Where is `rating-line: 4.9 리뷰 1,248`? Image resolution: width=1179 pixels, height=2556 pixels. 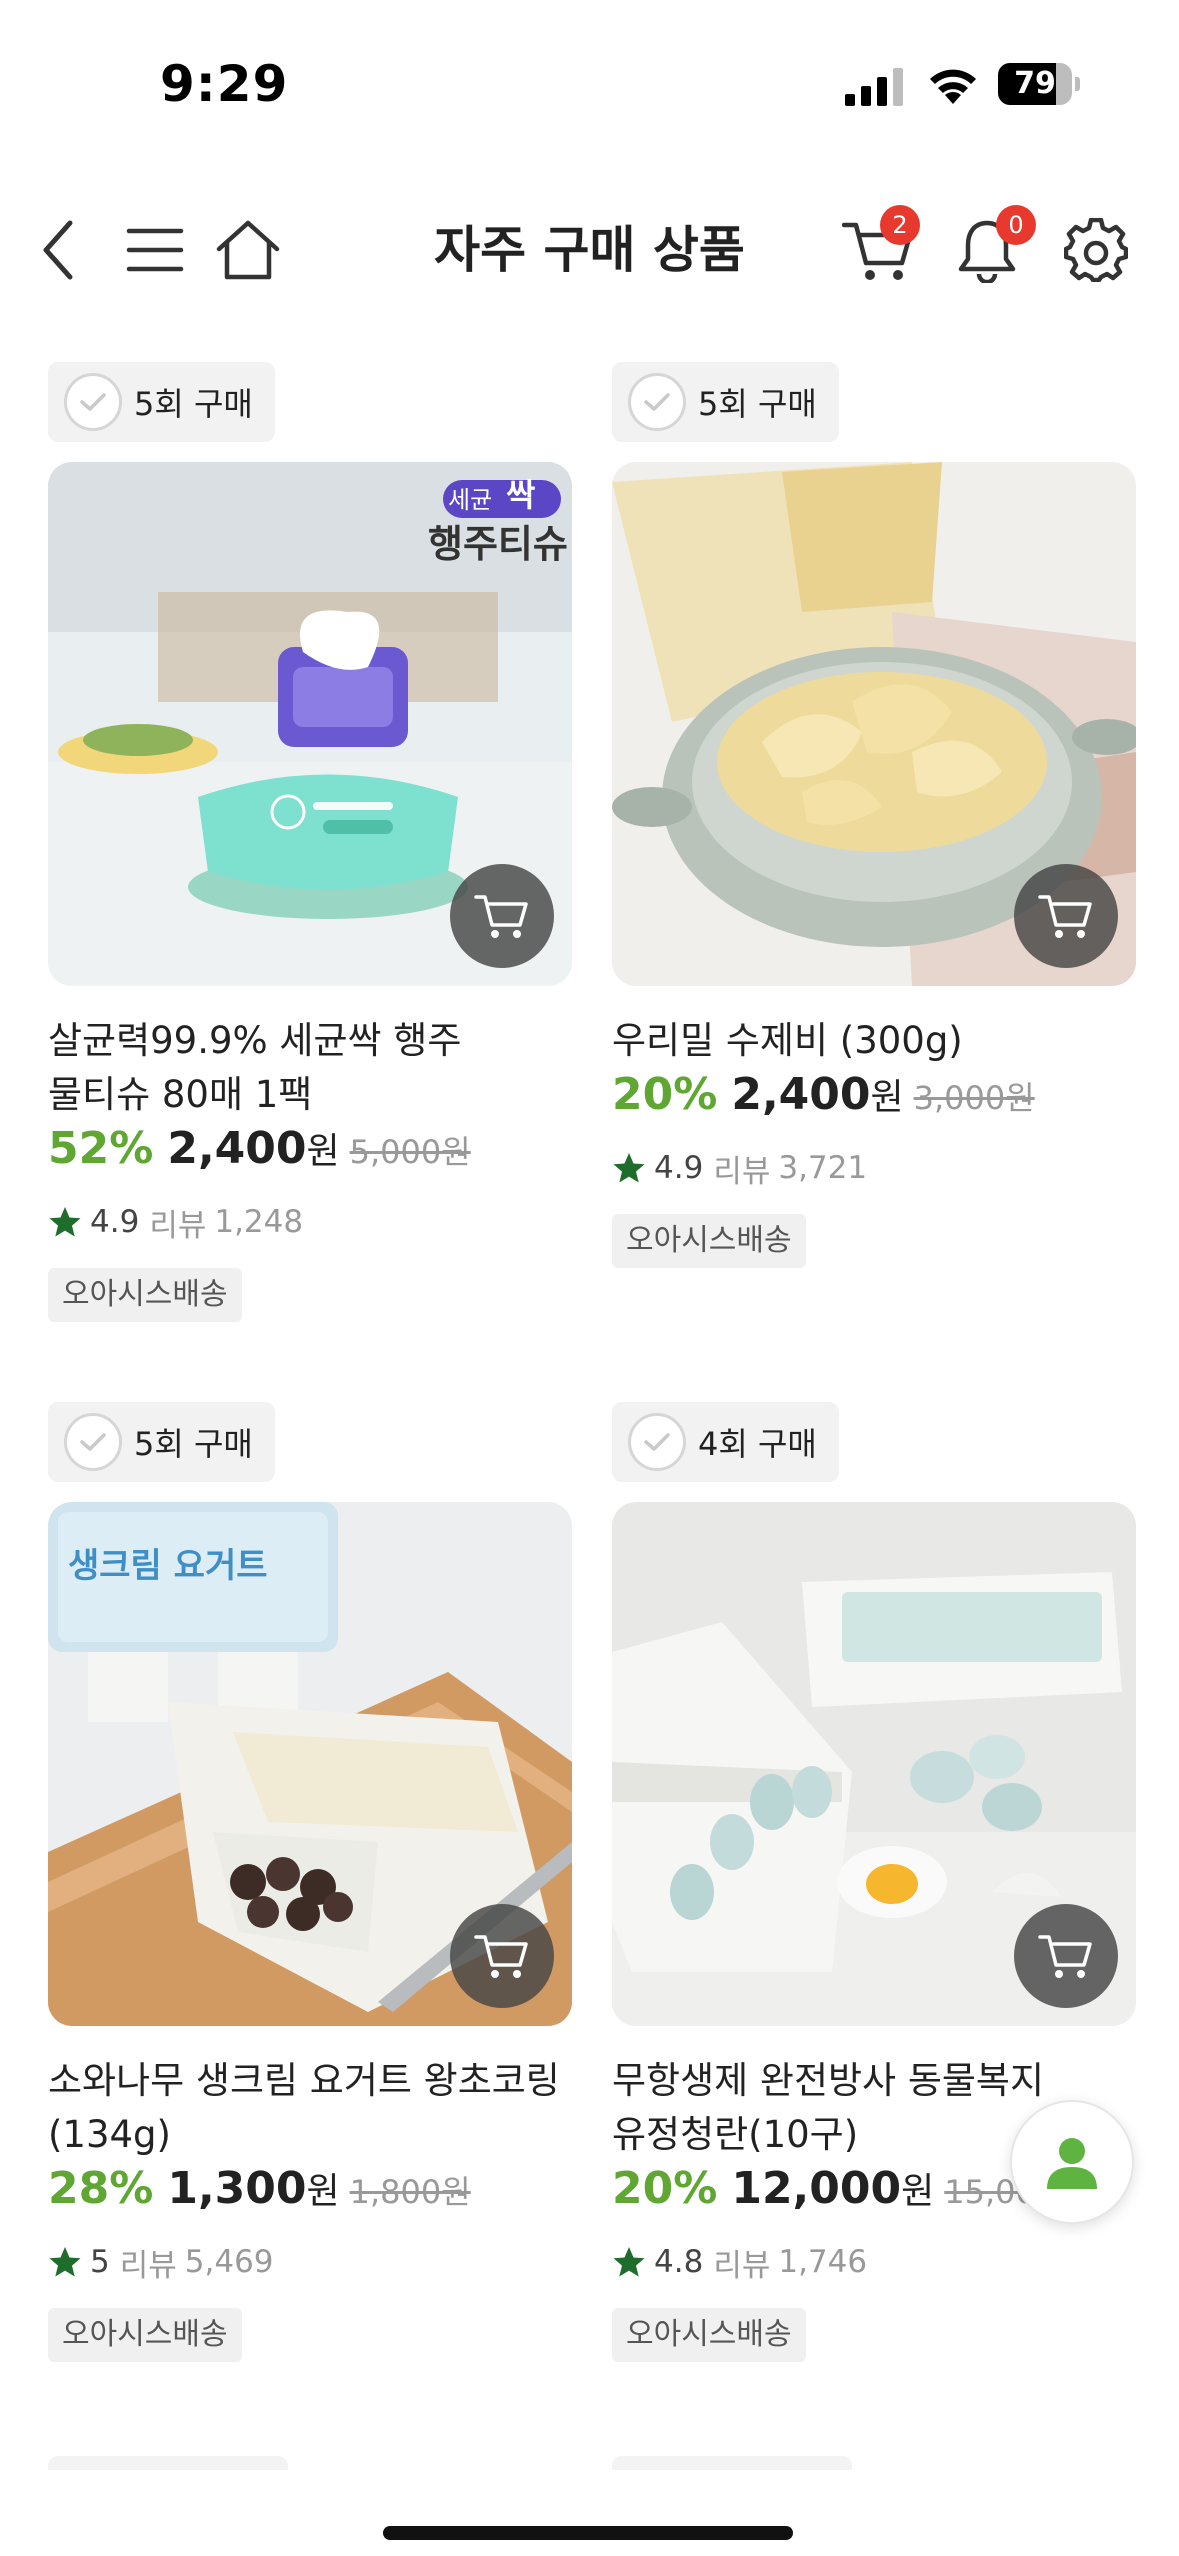 rating-line: 4.9 리뷰 1,248 is located at coordinates (175, 1222).